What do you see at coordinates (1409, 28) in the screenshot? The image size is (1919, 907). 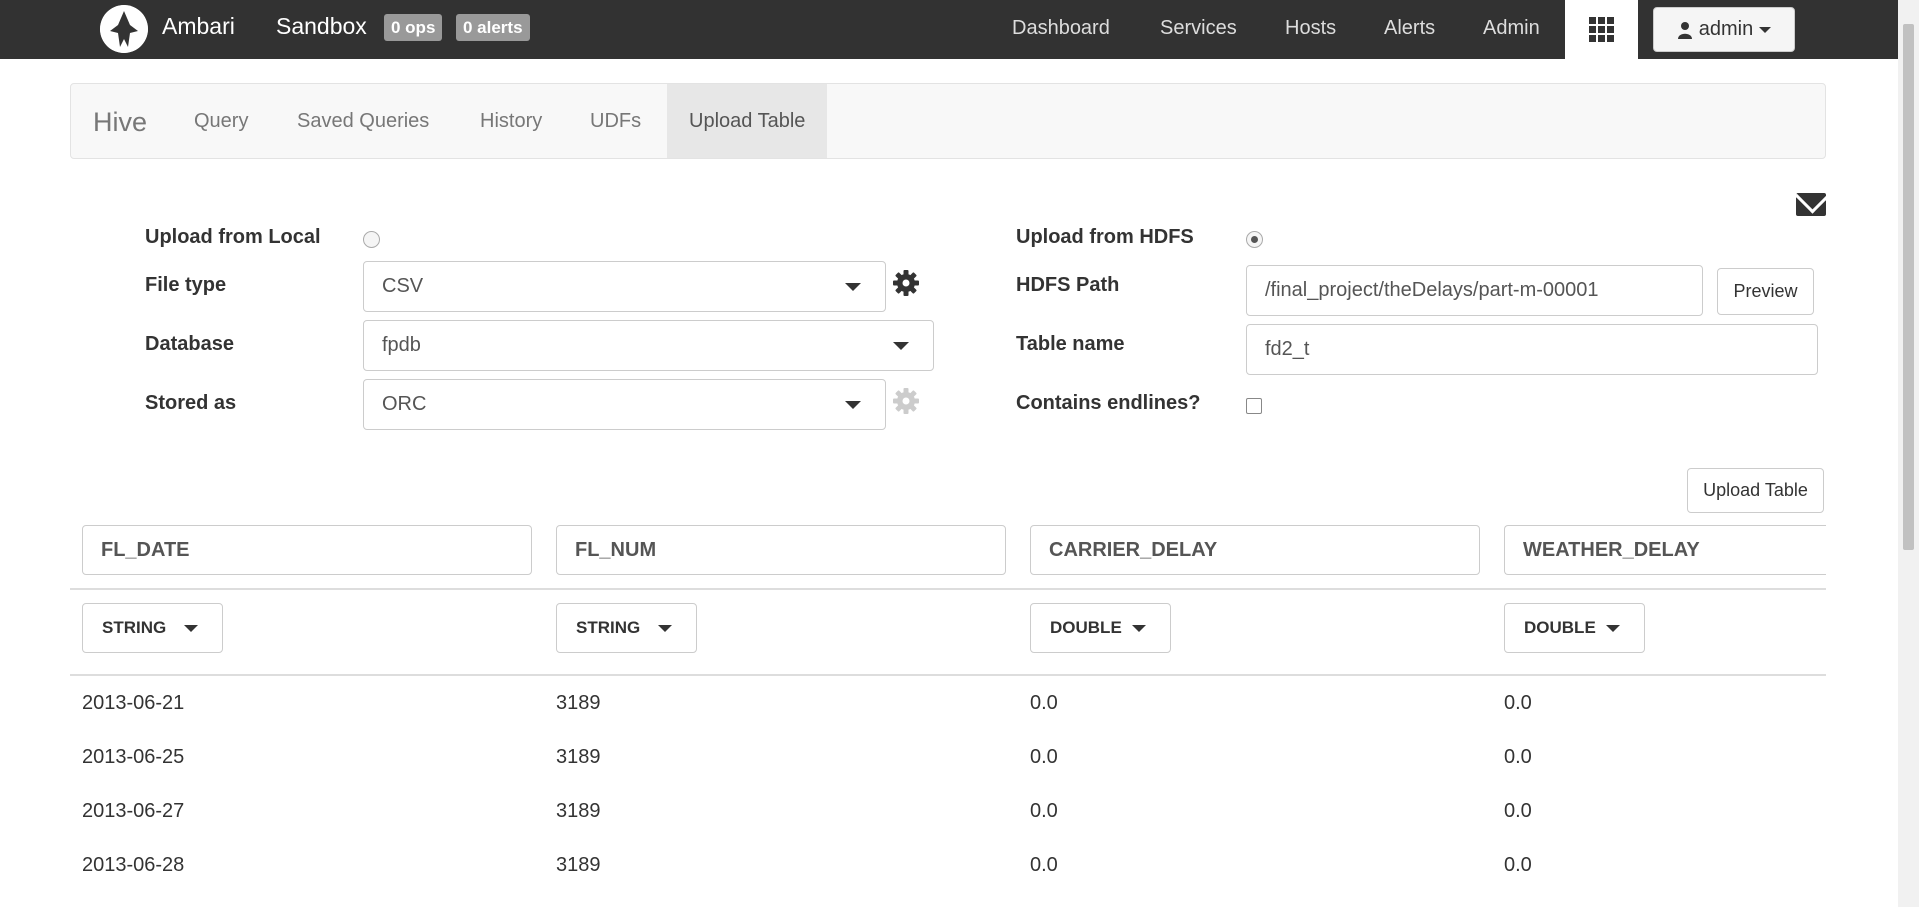 I see `nav-alerts: Alerts` at bounding box center [1409, 28].